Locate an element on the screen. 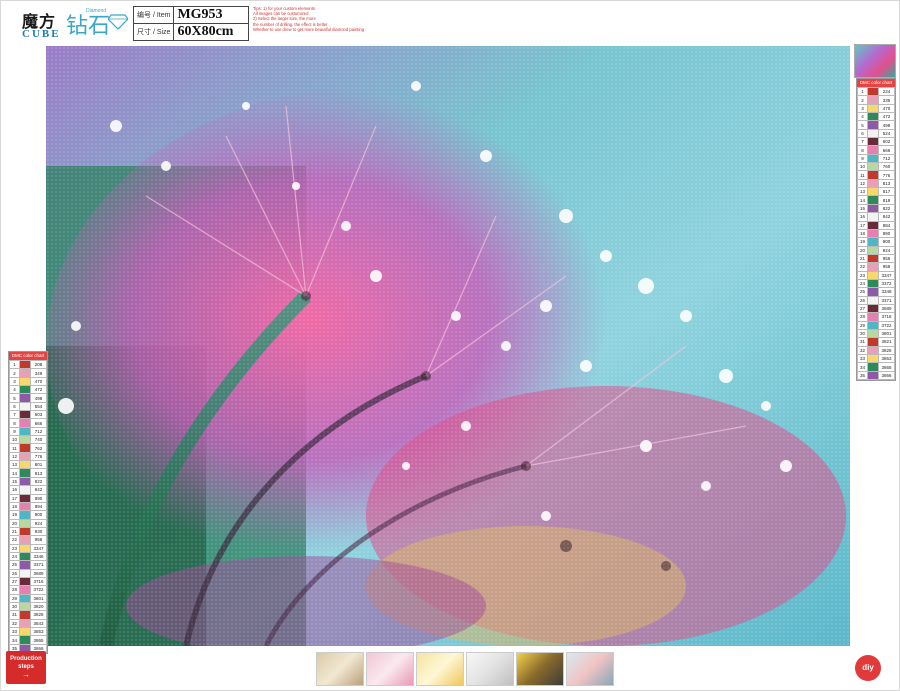 This screenshot has width=900, height=691. legend-index: 4 is located at coordinates (862, 117).